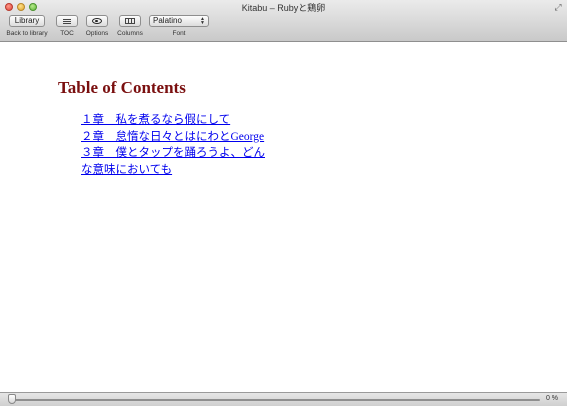 This screenshot has height=406, width=567. Describe the element at coordinates (558, 7) in the screenshot. I see `fullscreen-icon: ⤢` at that location.